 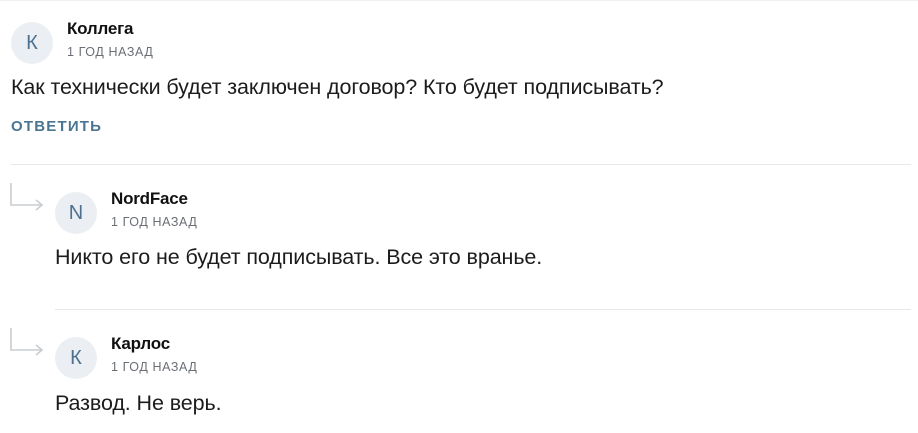 What do you see at coordinates (76, 213) in the screenshot?
I see `avatar: N` at bounding box center [76, 213].